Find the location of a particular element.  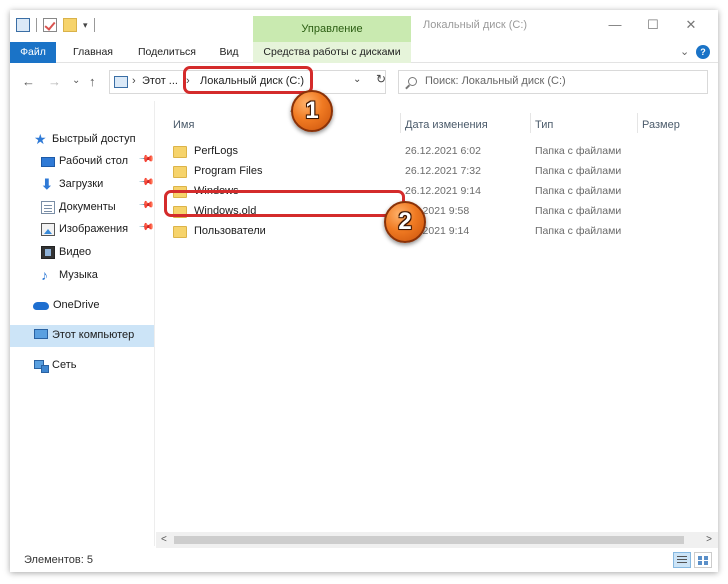

tiles-view-button is located at coordinates (703, 560).